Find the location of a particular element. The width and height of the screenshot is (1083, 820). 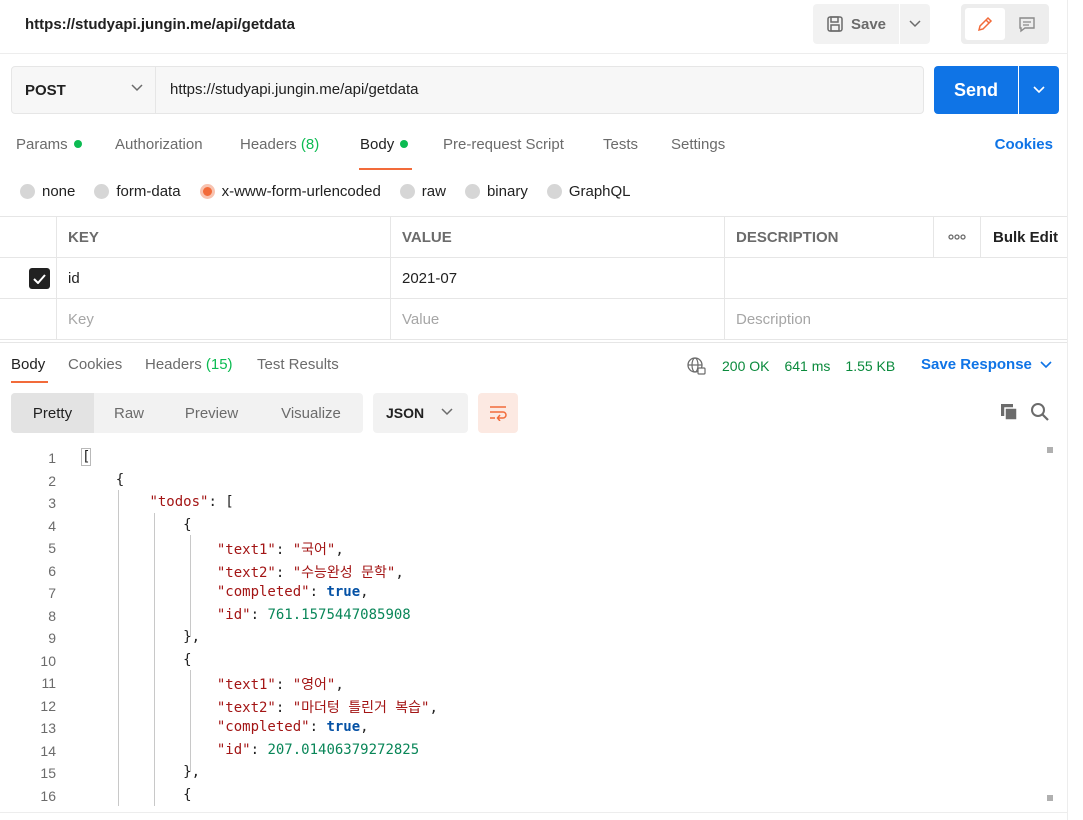

comment-icon is located at coordinates (1027, 25).